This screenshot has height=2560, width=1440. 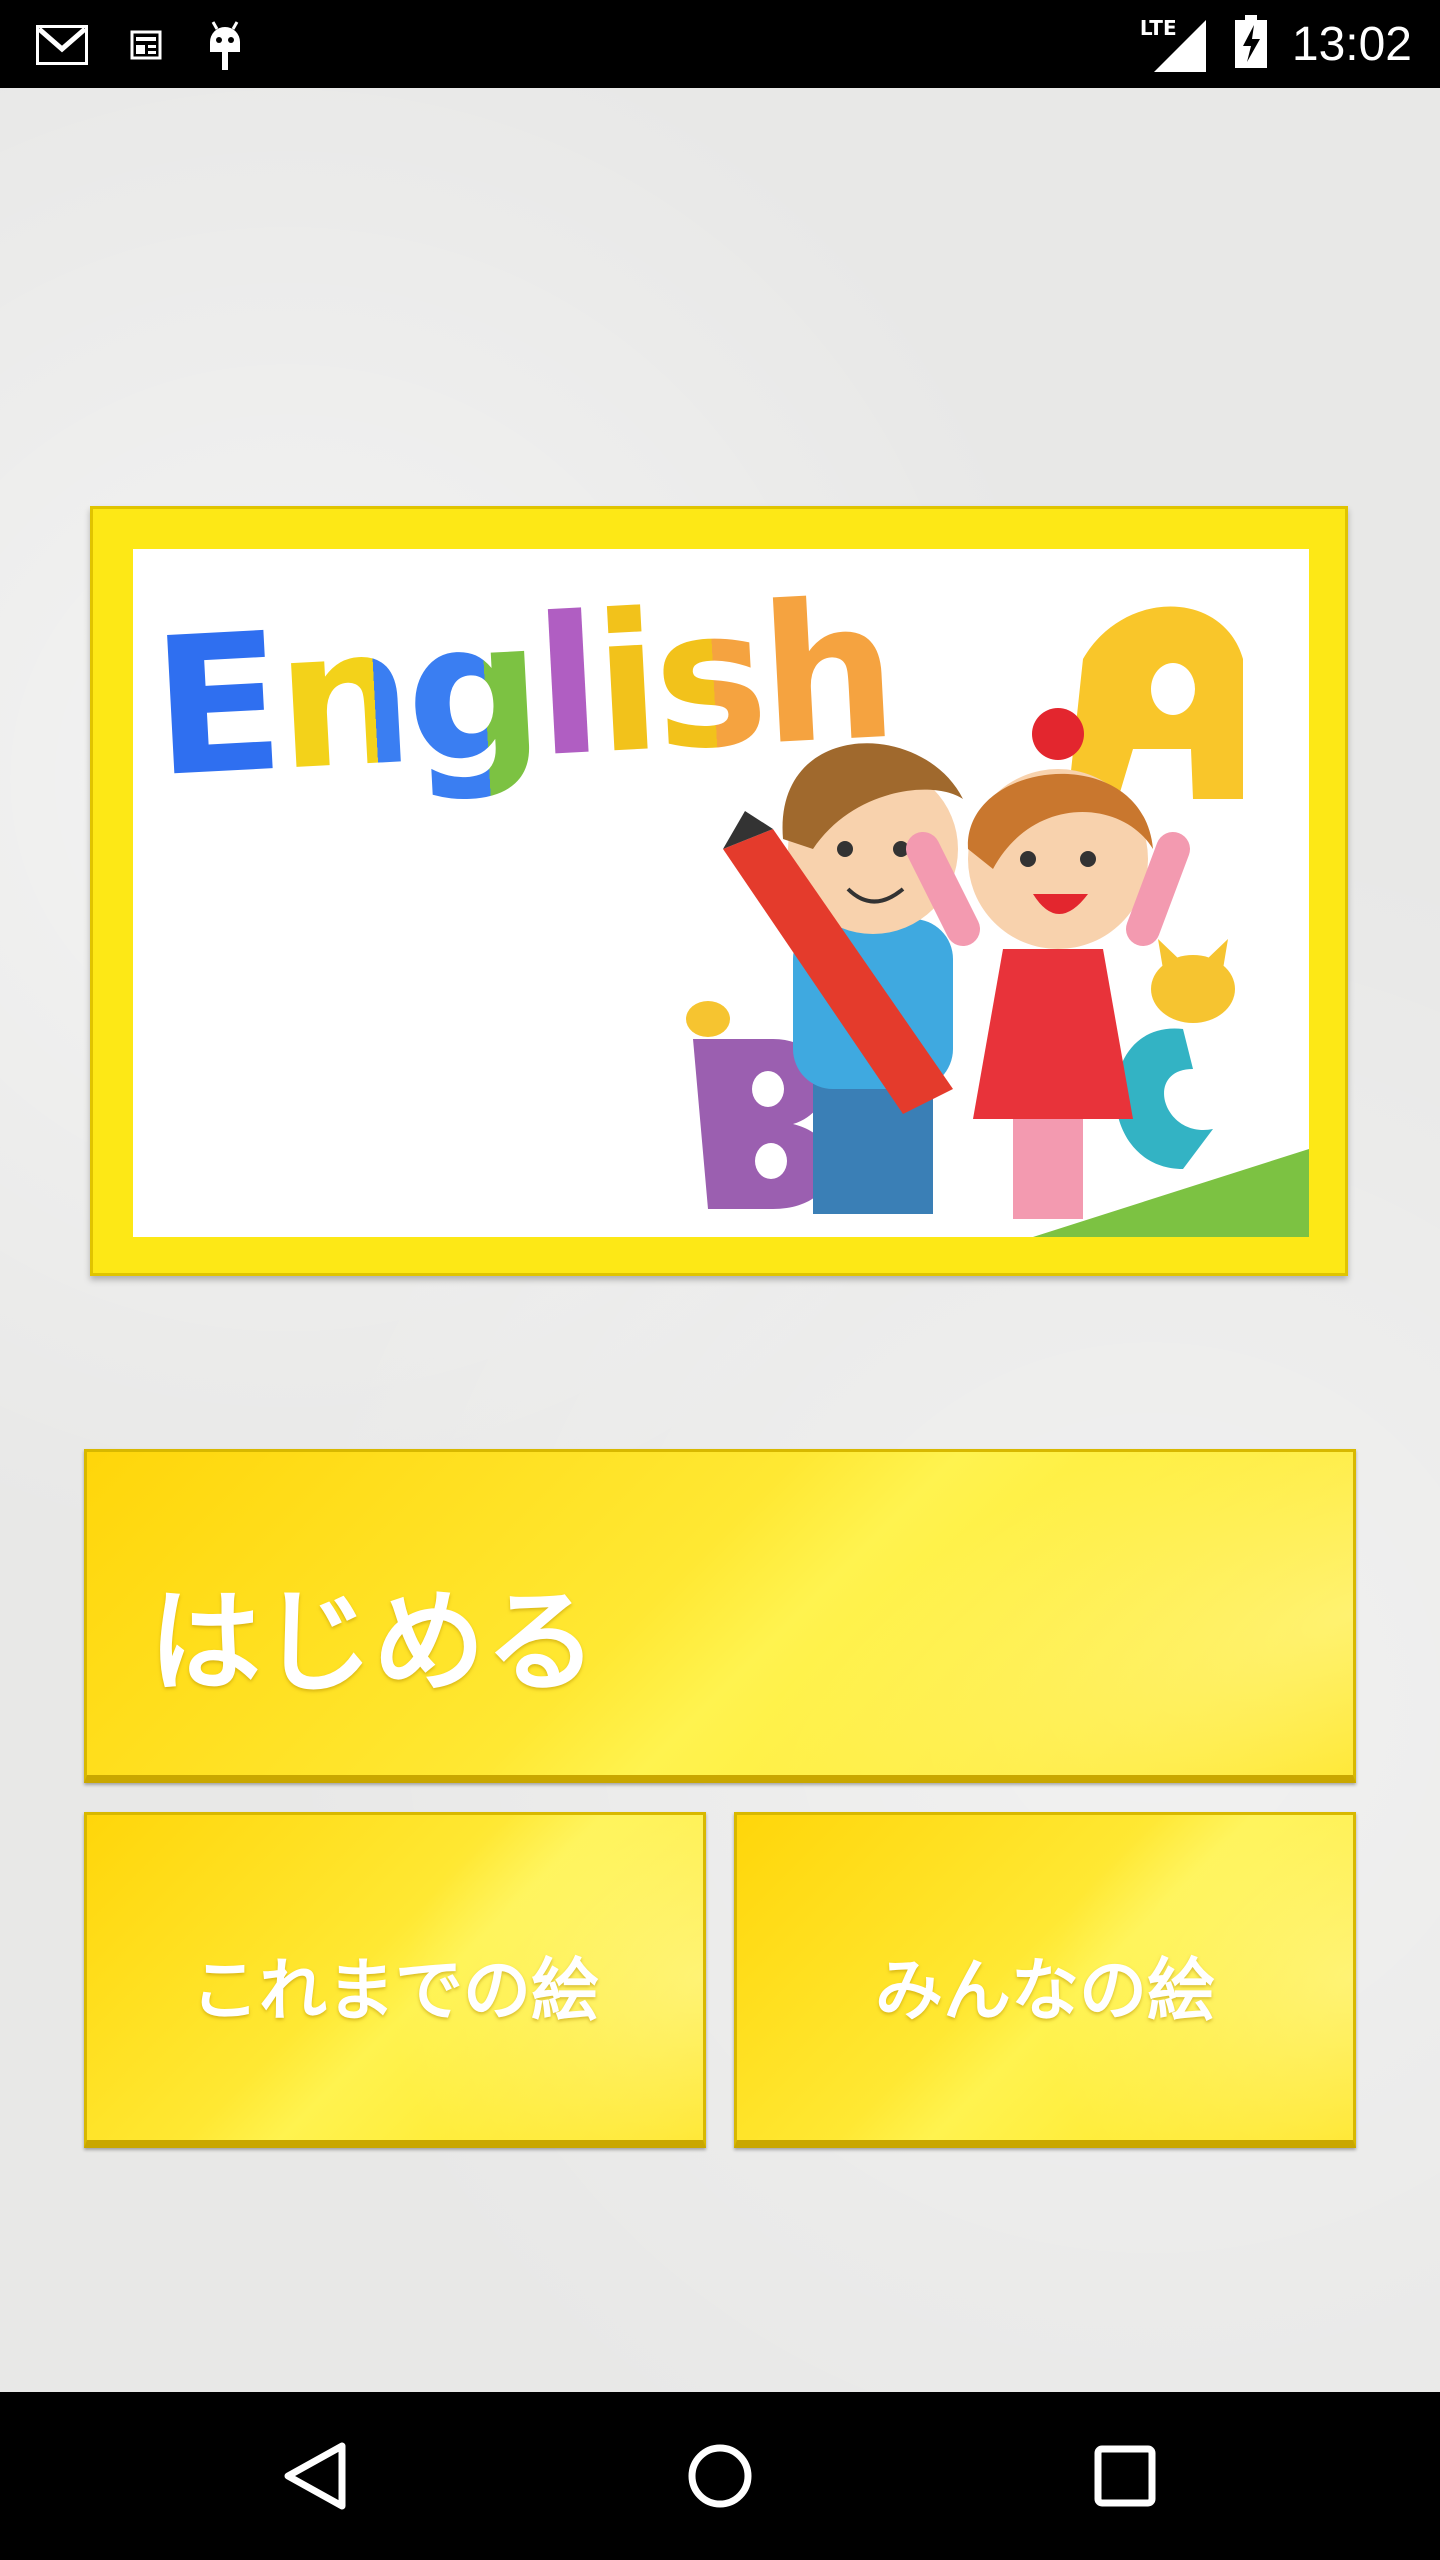 I want to click on gmail-icon, so click(x=62, y=46).